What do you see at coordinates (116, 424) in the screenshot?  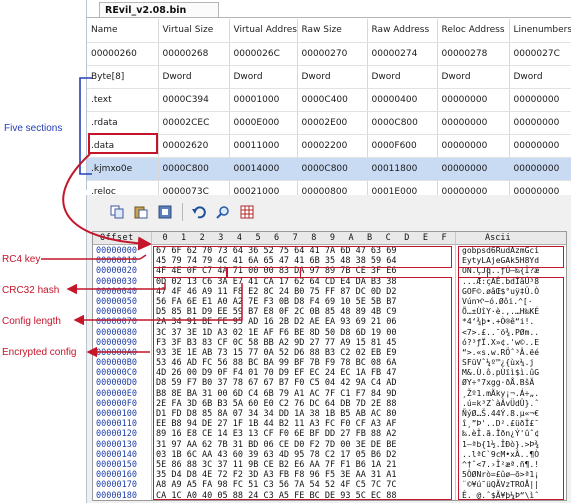 I see `hex-row-offset: 00000110` at bounding box center [116, 424].